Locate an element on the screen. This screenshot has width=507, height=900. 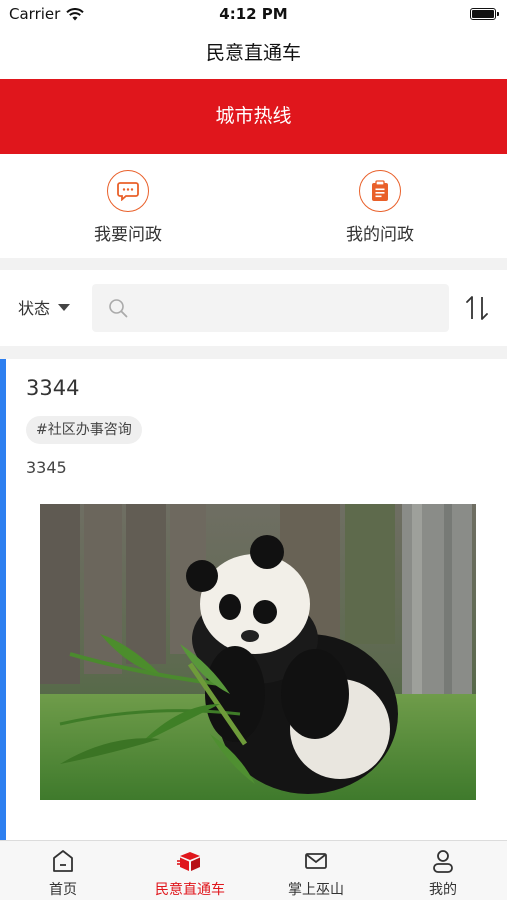
tab-mine: 我的 is located at coordinates (443, 873).